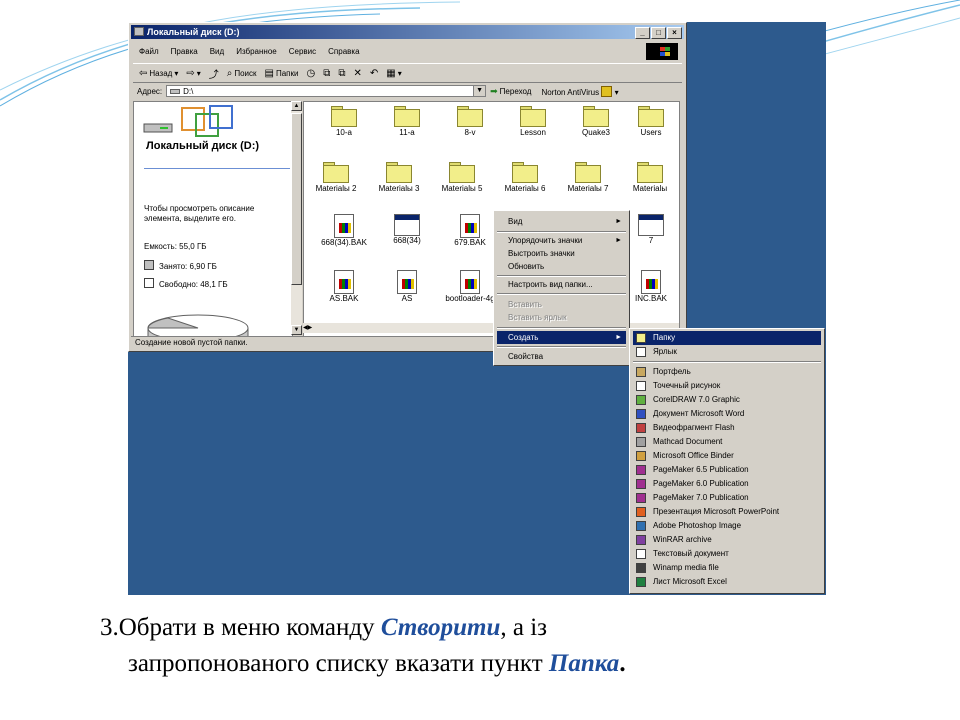  What do you see at coordinates (188, 121) in the screenshot?
I see `drive-illustration-icon` at bounding box center [188, 121].